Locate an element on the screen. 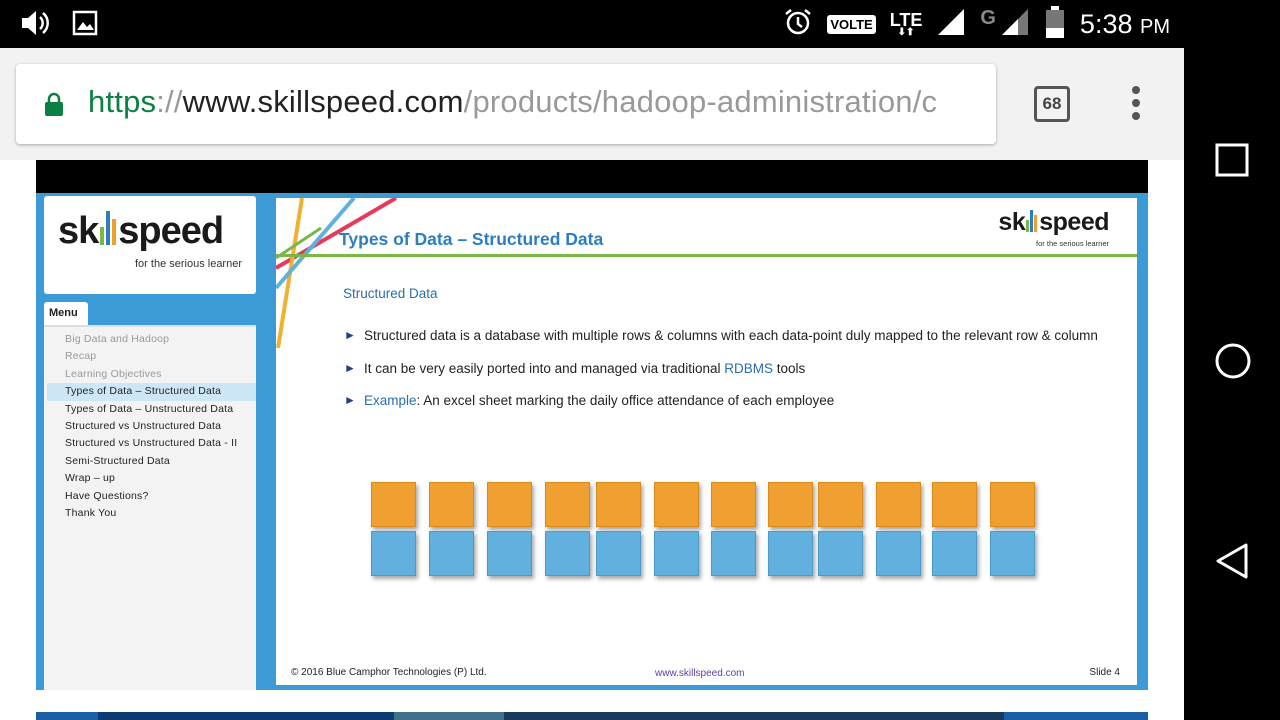 The image size is (1280, 720). menu-item-structured-vs-unstructured-ii: Structured vs Unstructured Data - II is located at coordinates (150, 443).